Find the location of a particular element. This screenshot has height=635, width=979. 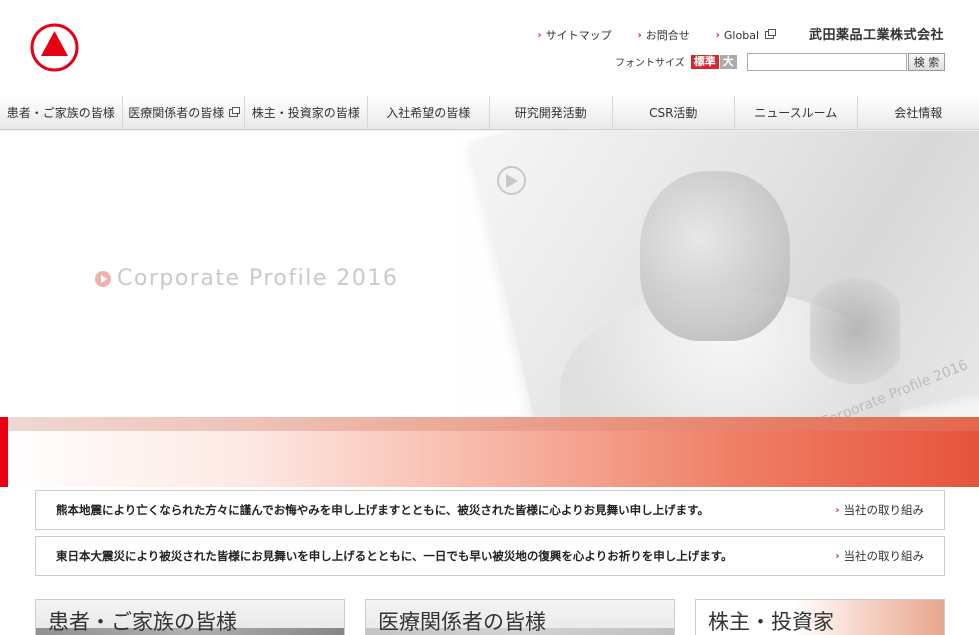

hero-shadow is located at coordinates (855, 331).